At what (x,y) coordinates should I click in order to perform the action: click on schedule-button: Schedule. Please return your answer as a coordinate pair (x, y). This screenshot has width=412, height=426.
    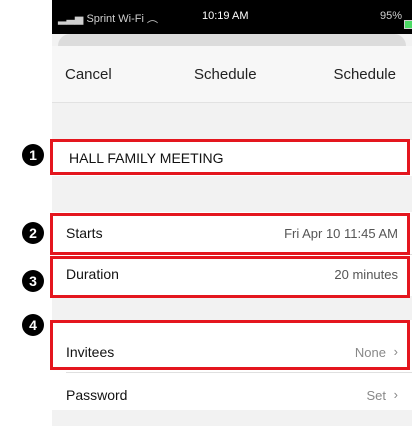
    Looking at the image, I should click on (364, 74).